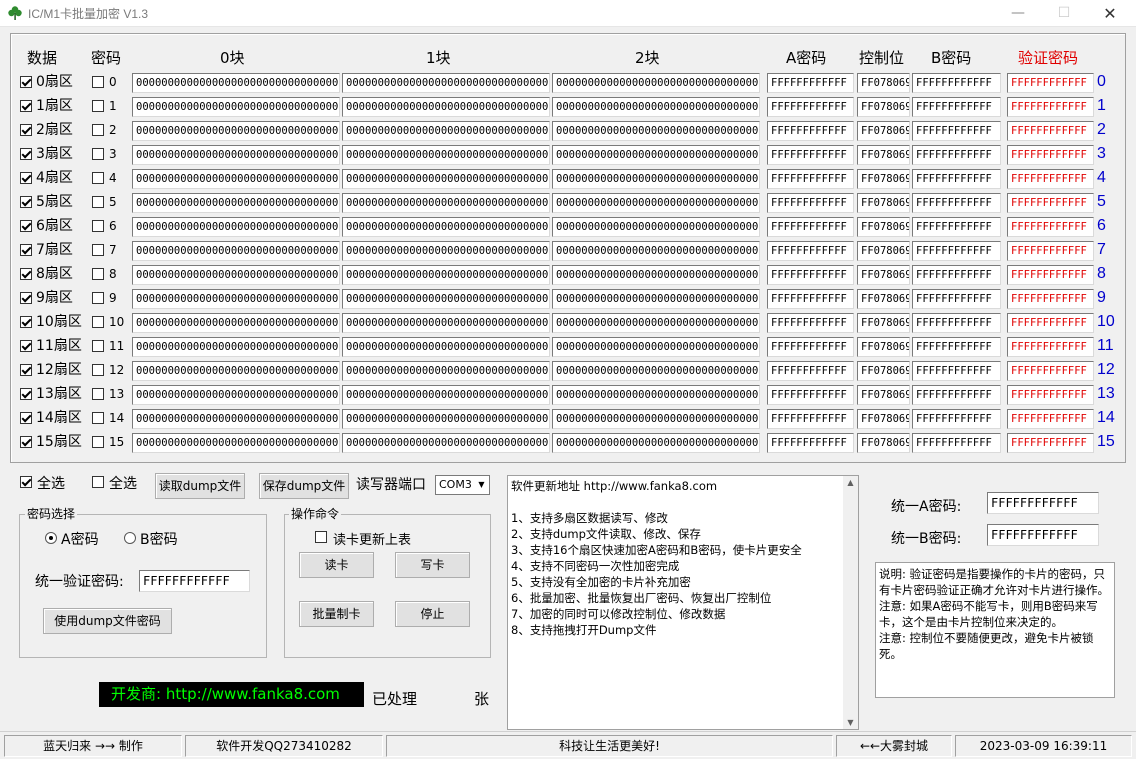  I want to click on minimize-button: —, so click(1018, 13).